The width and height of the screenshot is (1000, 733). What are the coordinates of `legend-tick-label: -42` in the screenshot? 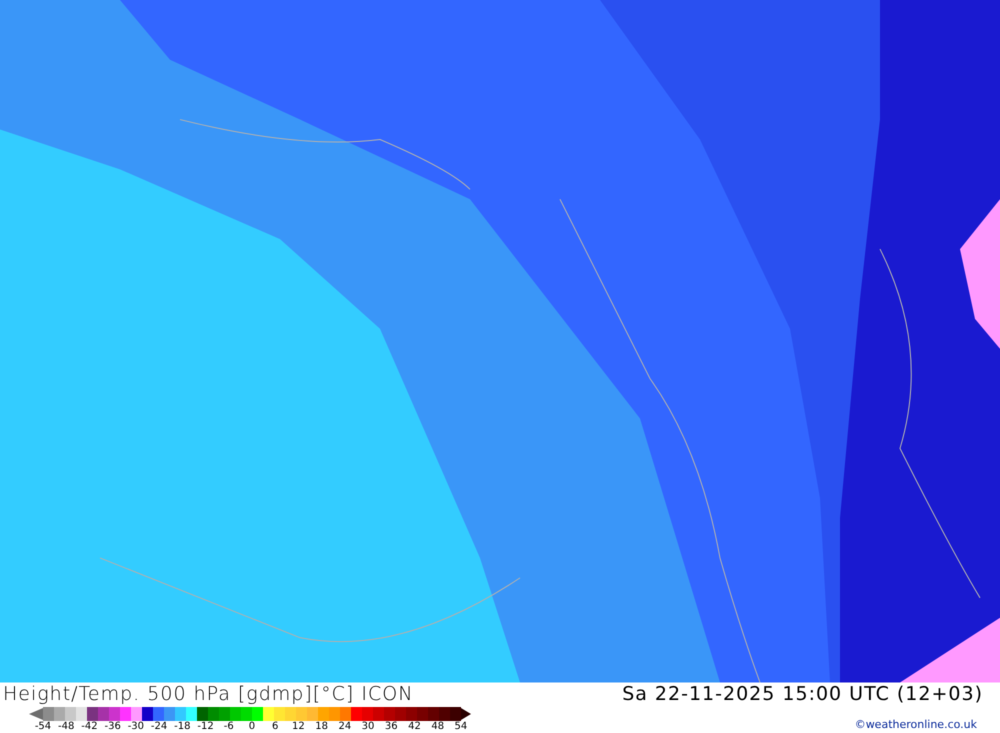 It's located at (89, 726).